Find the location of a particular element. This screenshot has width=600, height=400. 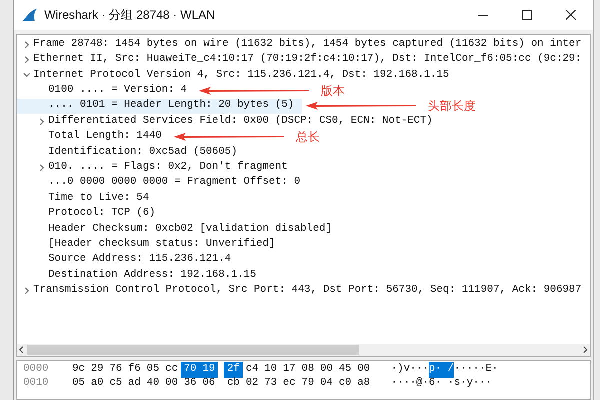

hex-byte: 06 is located at coordinates (209, 384).